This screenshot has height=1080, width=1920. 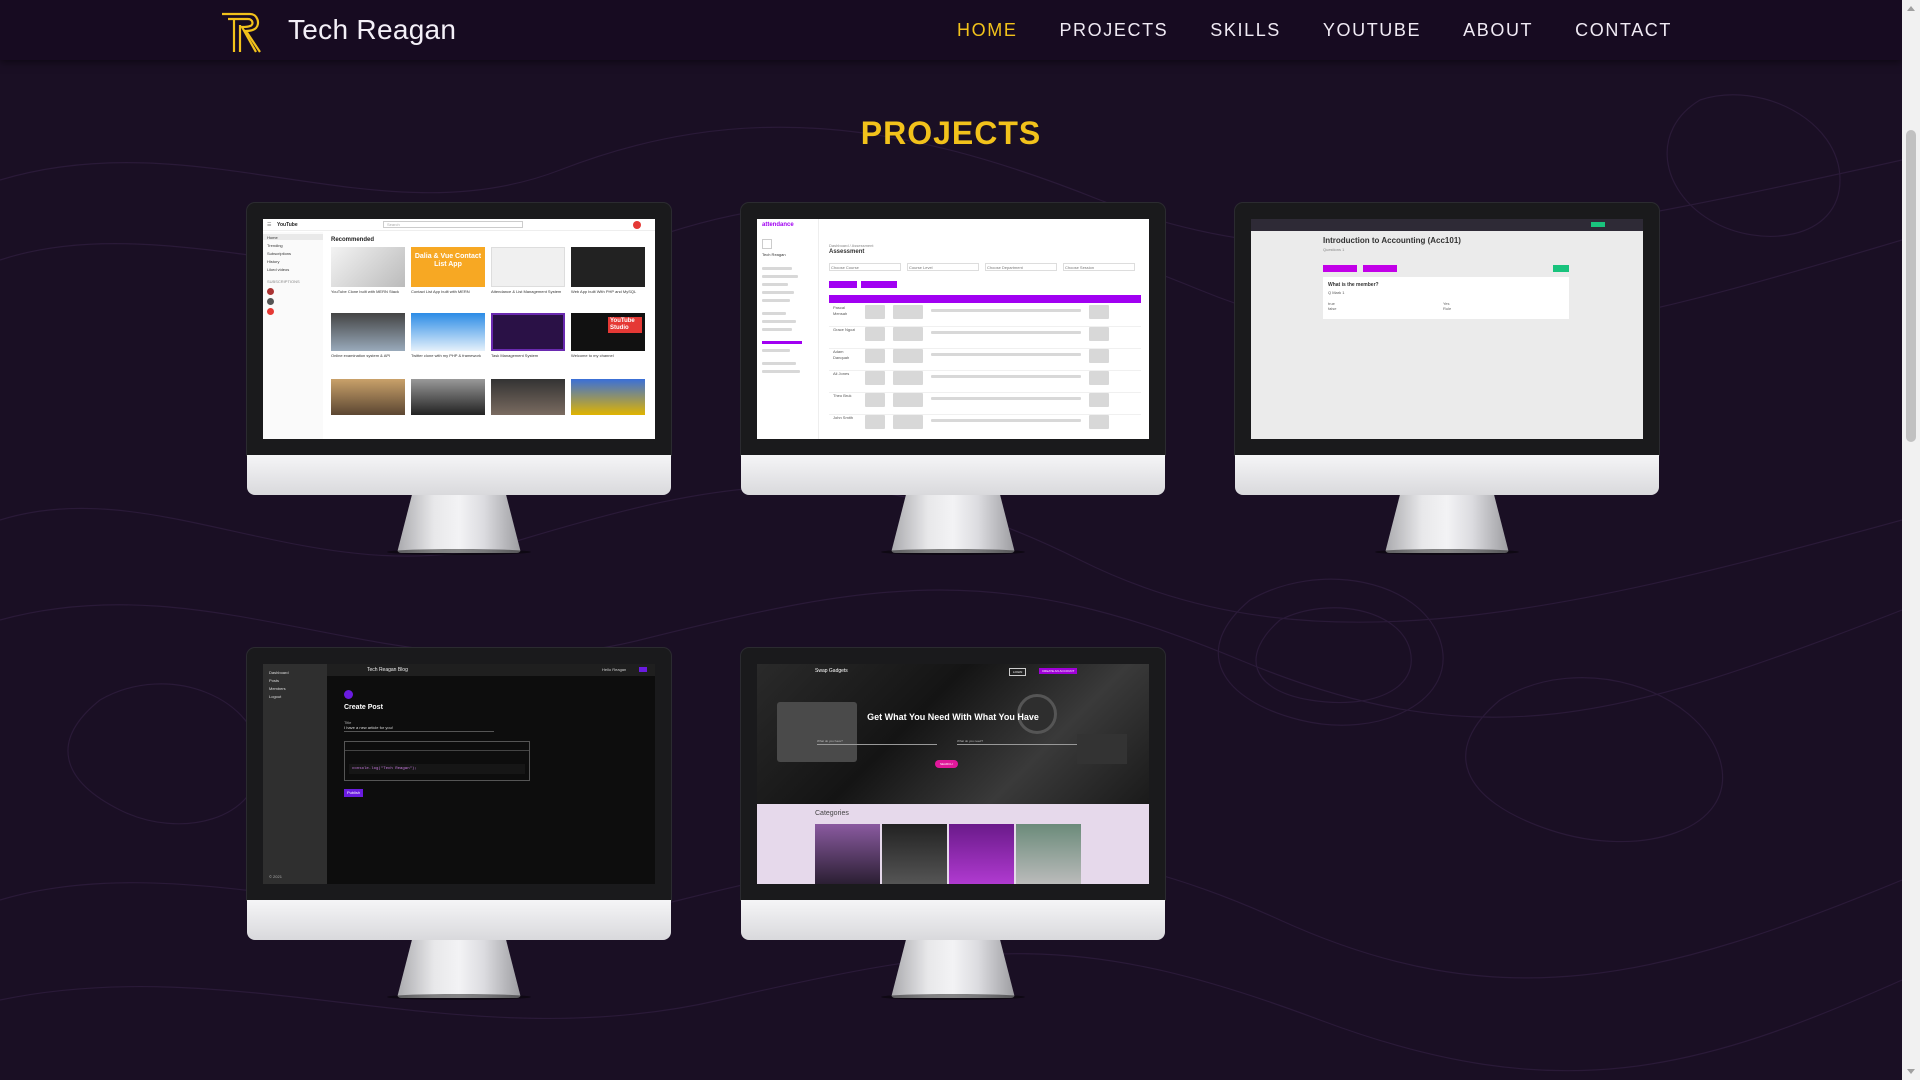 I want to click on swap-cta: CREATE AN ACCOUNT, so click(x=1058, y=671).